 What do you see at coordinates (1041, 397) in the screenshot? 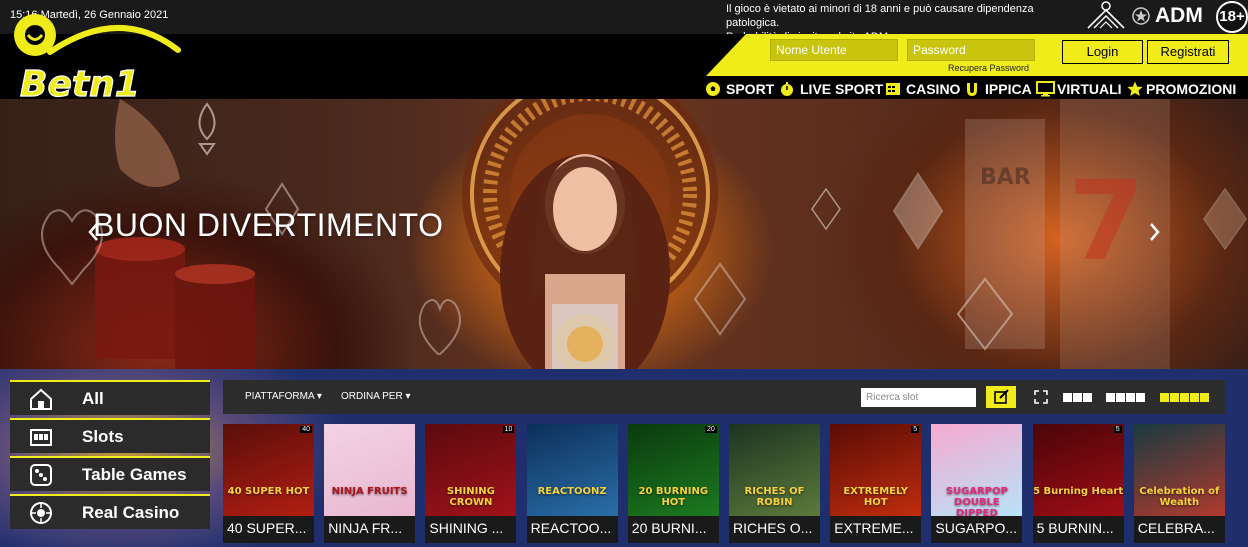
I see `fullscreen-icon` at bounding box center [1041, 397].